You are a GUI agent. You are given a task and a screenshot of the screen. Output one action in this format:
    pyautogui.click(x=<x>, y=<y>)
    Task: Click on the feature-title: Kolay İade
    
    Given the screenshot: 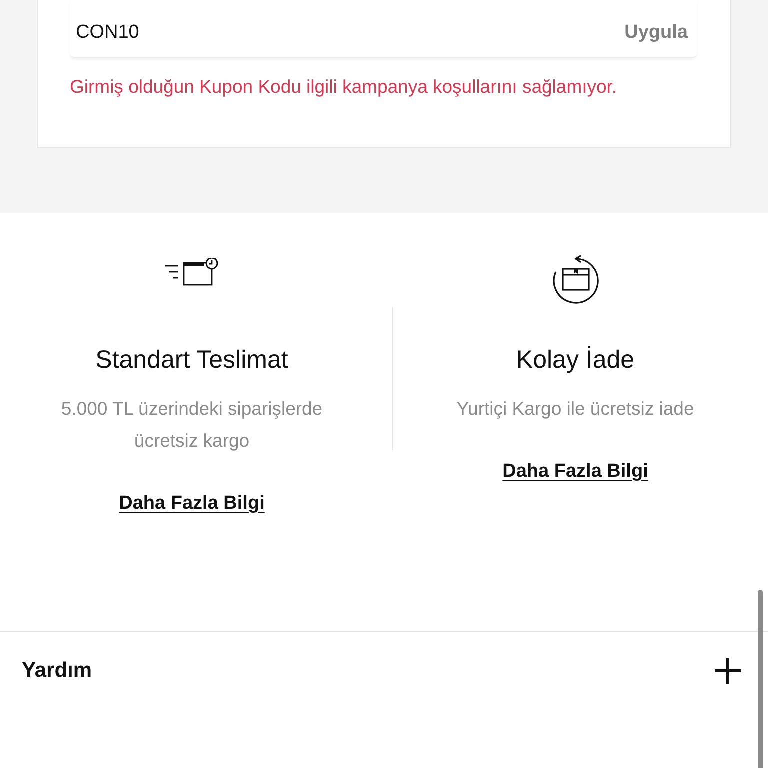 What is the action you would take?
    pyautogui.click(x=575, y=360)
    